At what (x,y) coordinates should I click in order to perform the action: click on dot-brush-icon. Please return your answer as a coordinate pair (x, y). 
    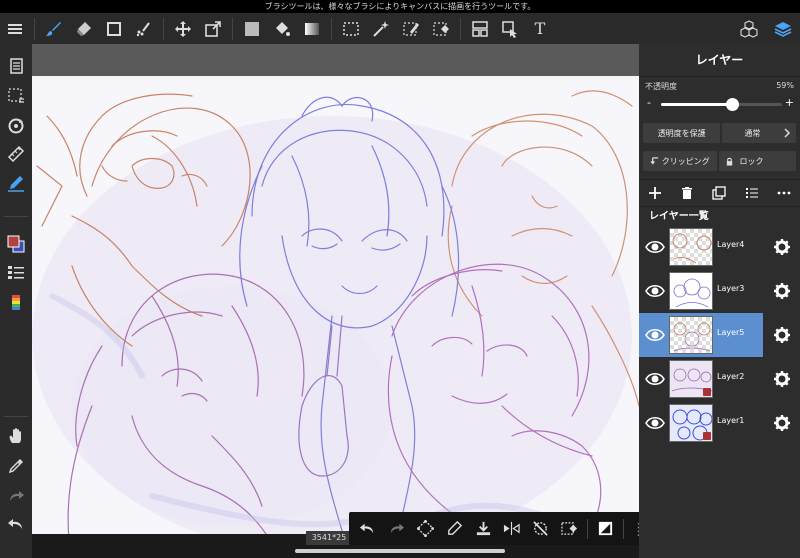
    Looking at the image, I should click on (144, 28).